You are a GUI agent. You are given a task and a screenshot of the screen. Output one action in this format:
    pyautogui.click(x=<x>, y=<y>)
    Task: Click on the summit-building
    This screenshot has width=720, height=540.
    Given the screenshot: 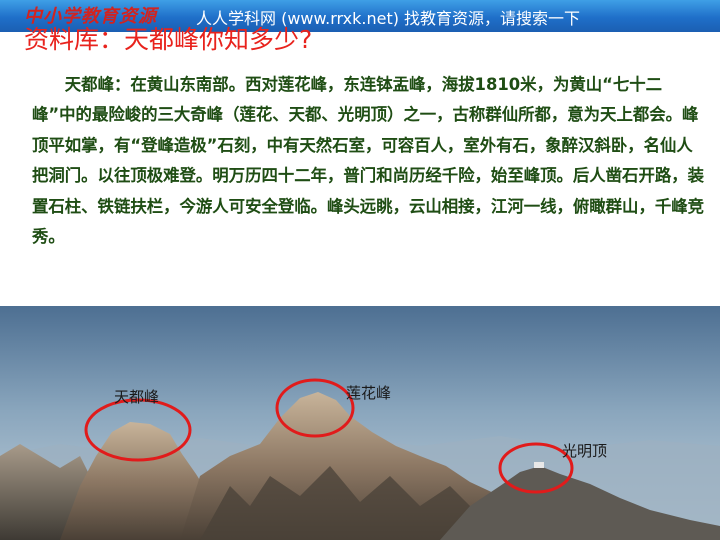 What is the action you would take?
    pyautogui.click(x=539, y=465)
    